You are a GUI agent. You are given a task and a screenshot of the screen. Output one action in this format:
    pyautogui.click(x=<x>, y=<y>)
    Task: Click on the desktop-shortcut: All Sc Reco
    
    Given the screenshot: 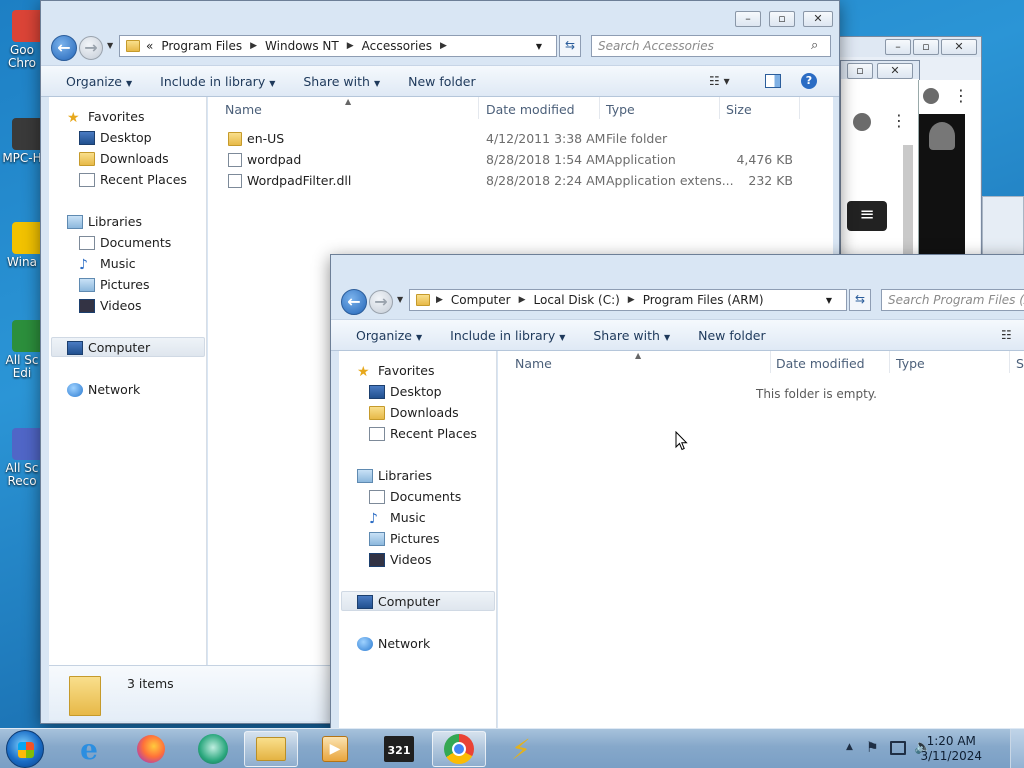 What is the action you would take?
    pyautogui.click(x=22, y=458)
    